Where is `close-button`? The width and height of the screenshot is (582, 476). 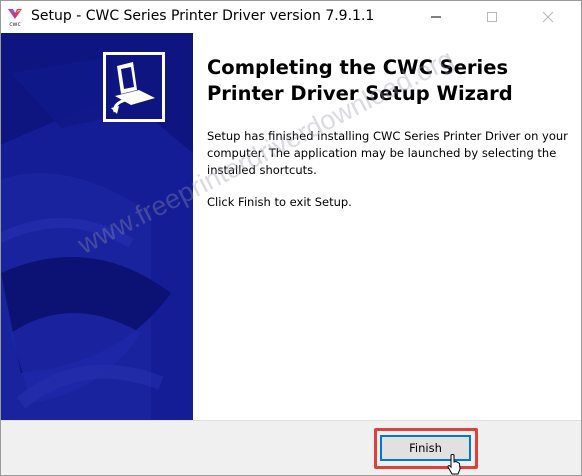 close-button is located at coordinates (548, 17).